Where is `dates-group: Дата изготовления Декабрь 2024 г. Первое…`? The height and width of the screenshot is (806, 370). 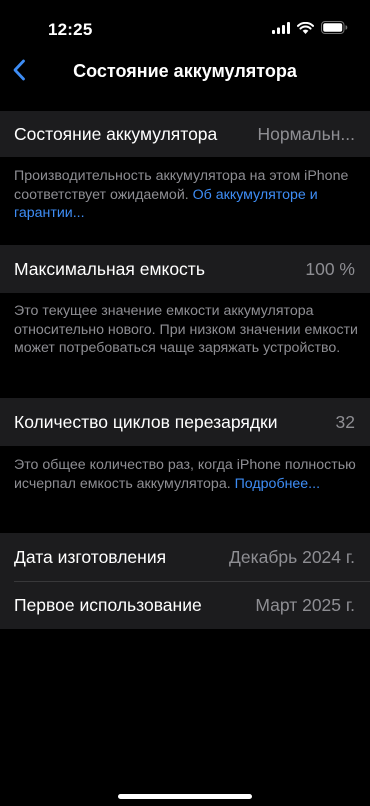
dates-group: Дата изготовления Декабрь 2024 г. Первое… is located at coordinates (185, 581).